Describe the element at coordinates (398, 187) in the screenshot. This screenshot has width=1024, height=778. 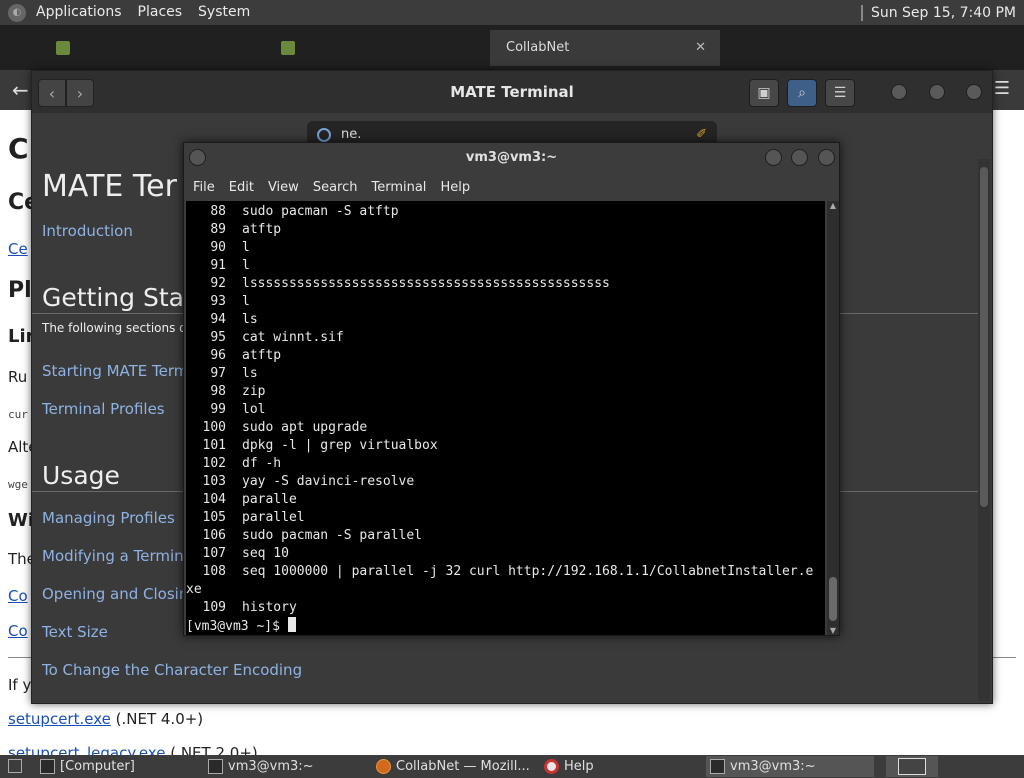
I see `menu-terminal: Terminal` at that location.